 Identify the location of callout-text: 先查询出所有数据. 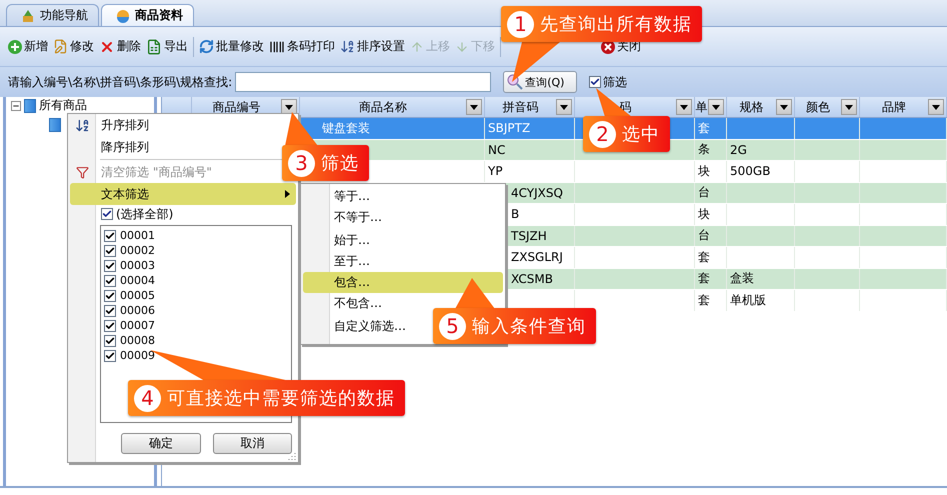
(616, 24).